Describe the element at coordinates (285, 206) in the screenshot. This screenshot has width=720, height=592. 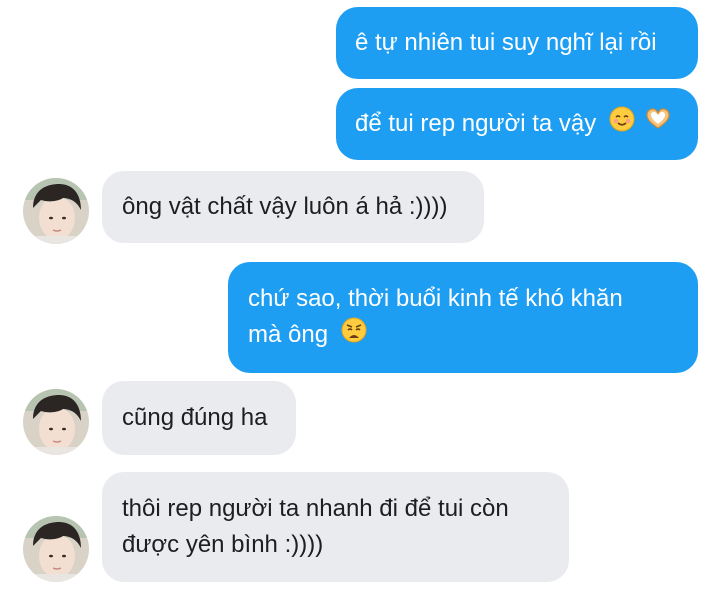
I see `message-text: ông vật chất vậy luôn á hả :))))` at that location.